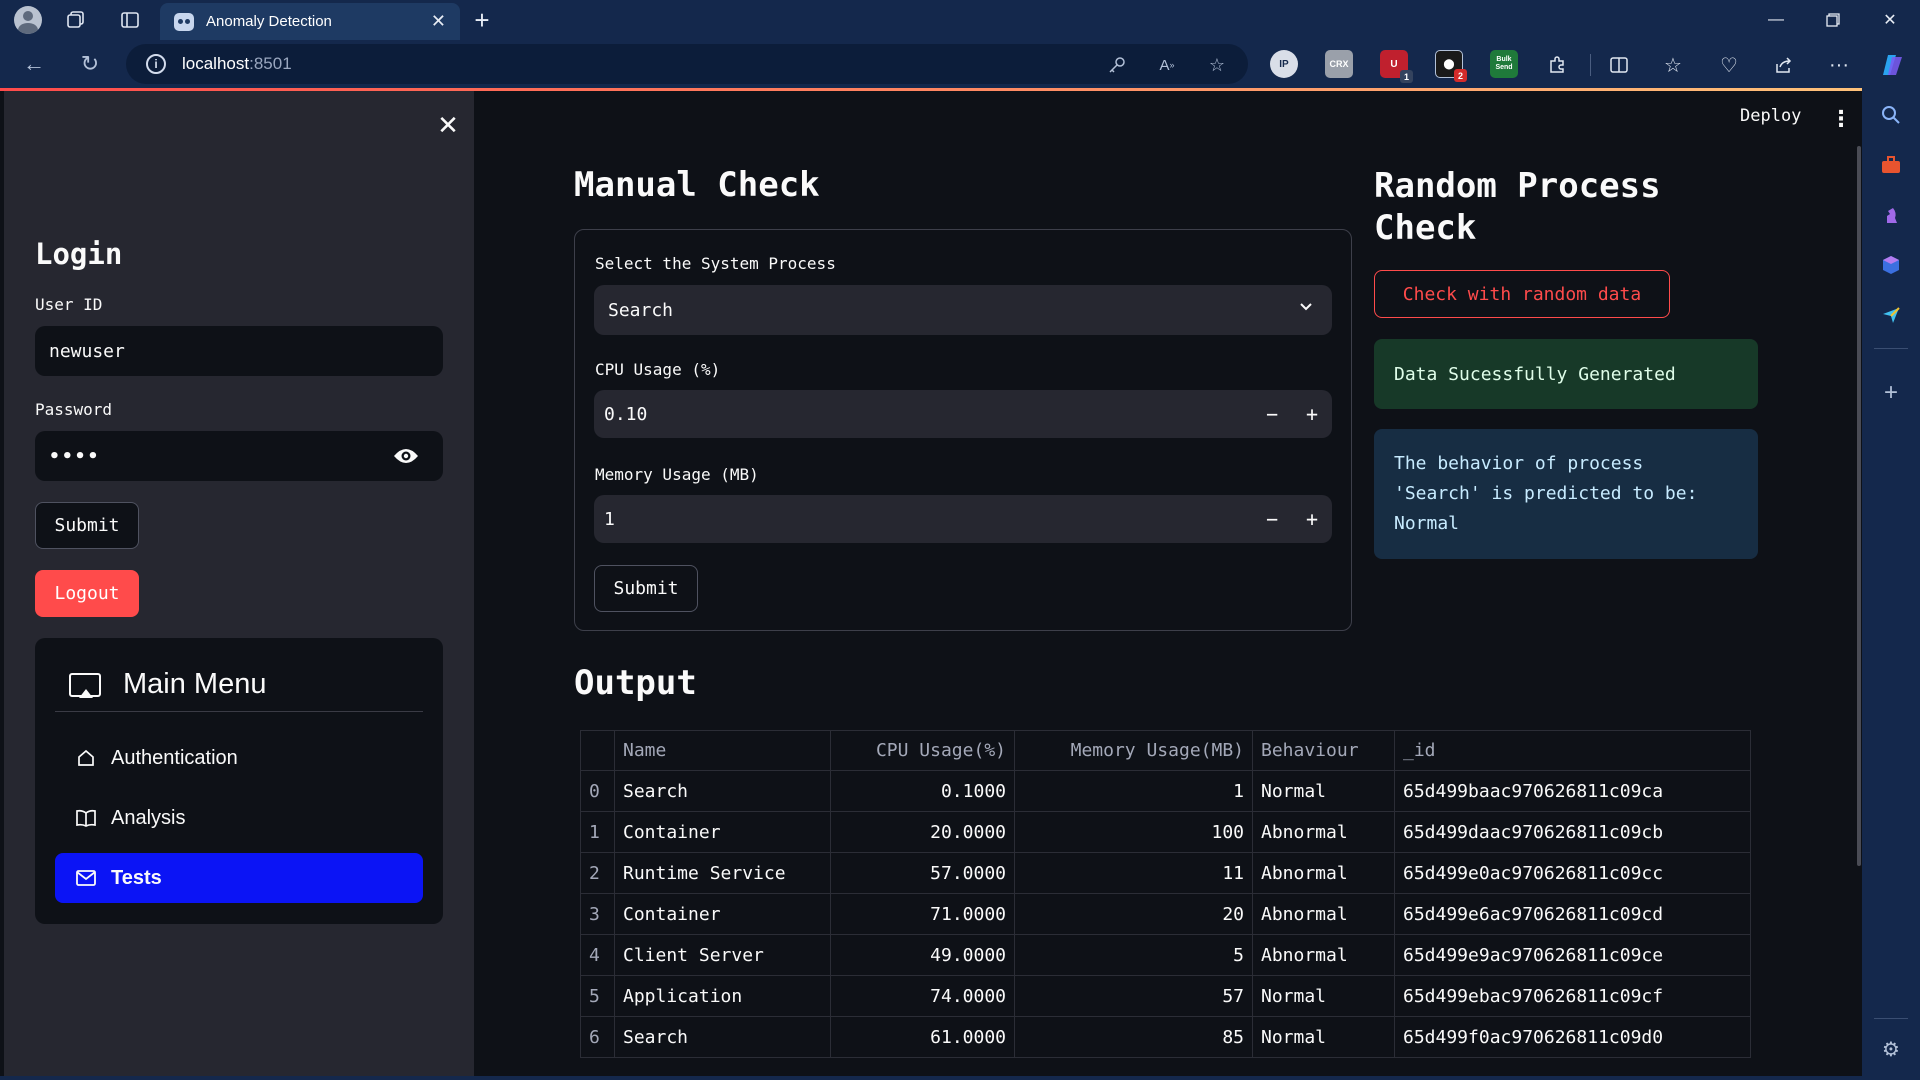  What do you see at coordinates (482, 20) in the screenshot?
I see `new-tab-button: +` at bounding box center [482, 20].